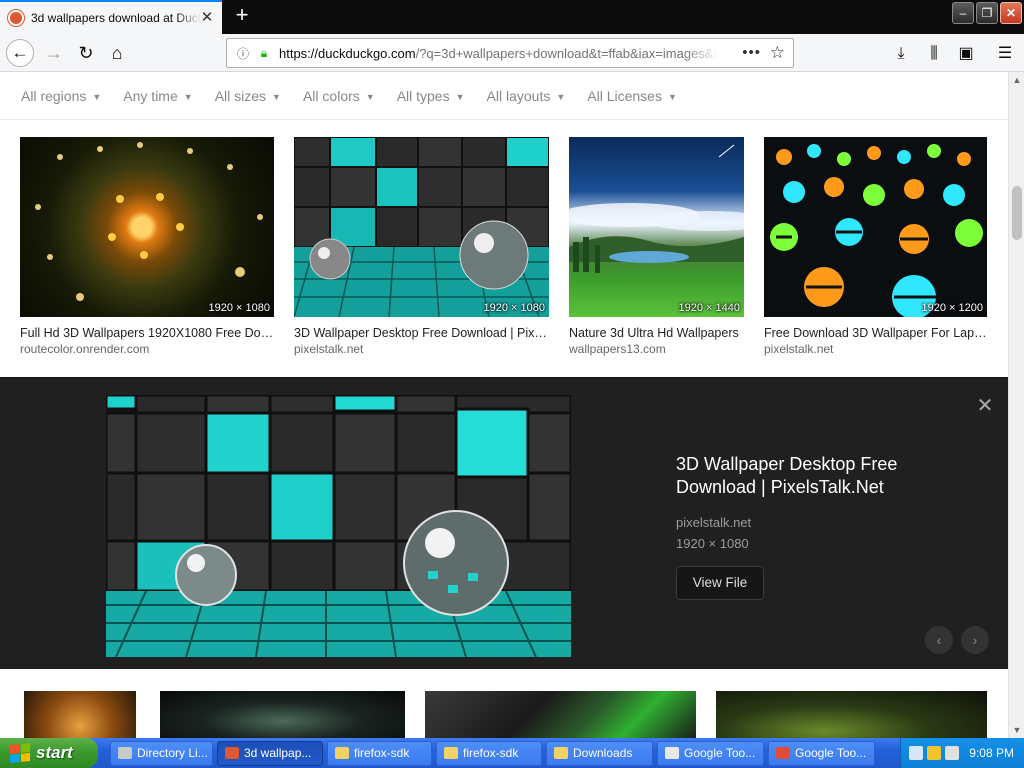 The width and height of the screenshot is (1024, 768). What do you see at coordinates (1011, 13) in the screenshot?
I see `window-close-button: ✕` at bounding box center [1011, 13].